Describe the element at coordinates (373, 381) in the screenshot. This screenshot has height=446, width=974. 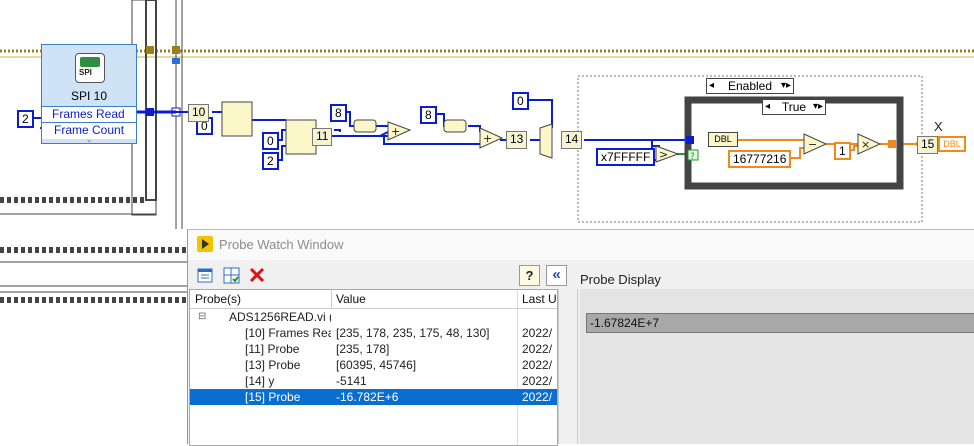
I see `probe-row: [14] y -5141 2022/` at that location.